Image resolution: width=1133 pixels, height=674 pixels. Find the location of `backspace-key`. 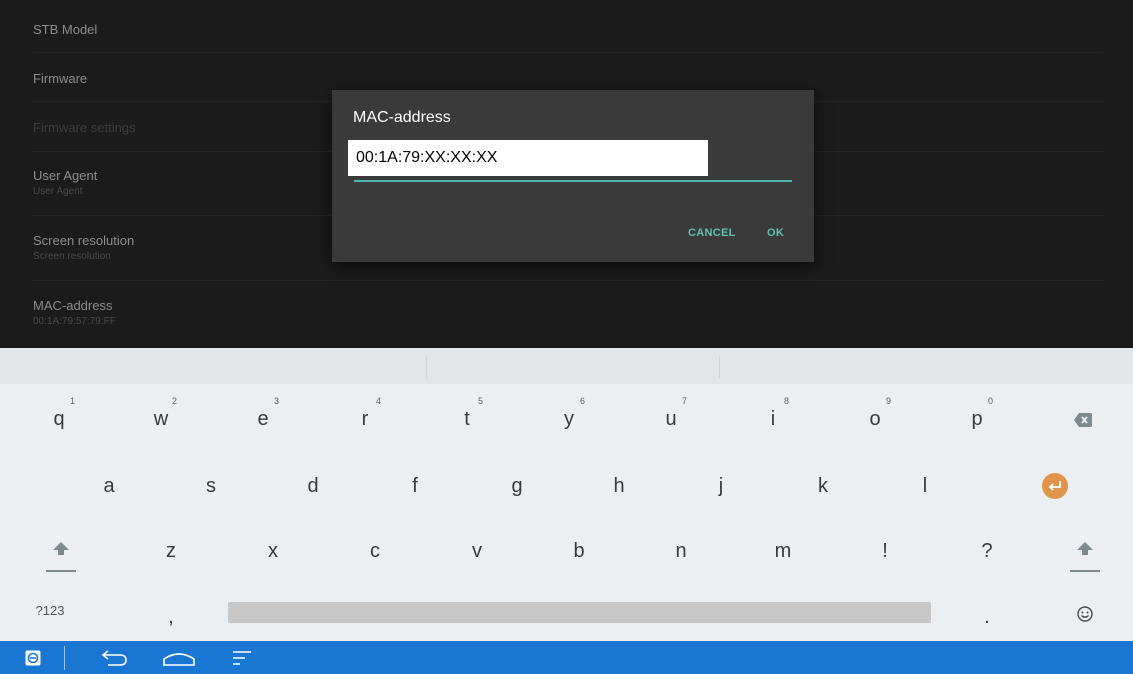

backspace-key is located at coordinates (1083, 421).